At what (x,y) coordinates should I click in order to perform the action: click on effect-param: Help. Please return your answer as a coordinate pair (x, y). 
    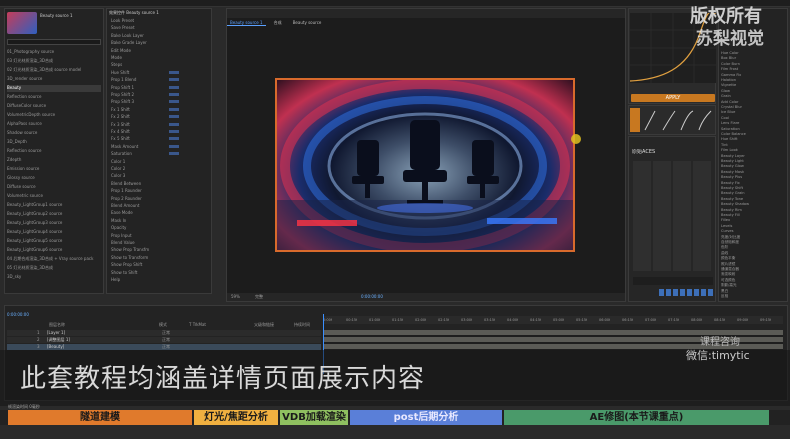
    Looking at the image, I should click on (138, 280).